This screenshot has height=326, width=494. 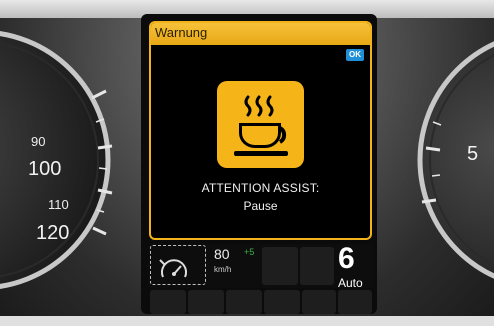 I want to click on bottom-tile-row, so click(x=261, y=303).